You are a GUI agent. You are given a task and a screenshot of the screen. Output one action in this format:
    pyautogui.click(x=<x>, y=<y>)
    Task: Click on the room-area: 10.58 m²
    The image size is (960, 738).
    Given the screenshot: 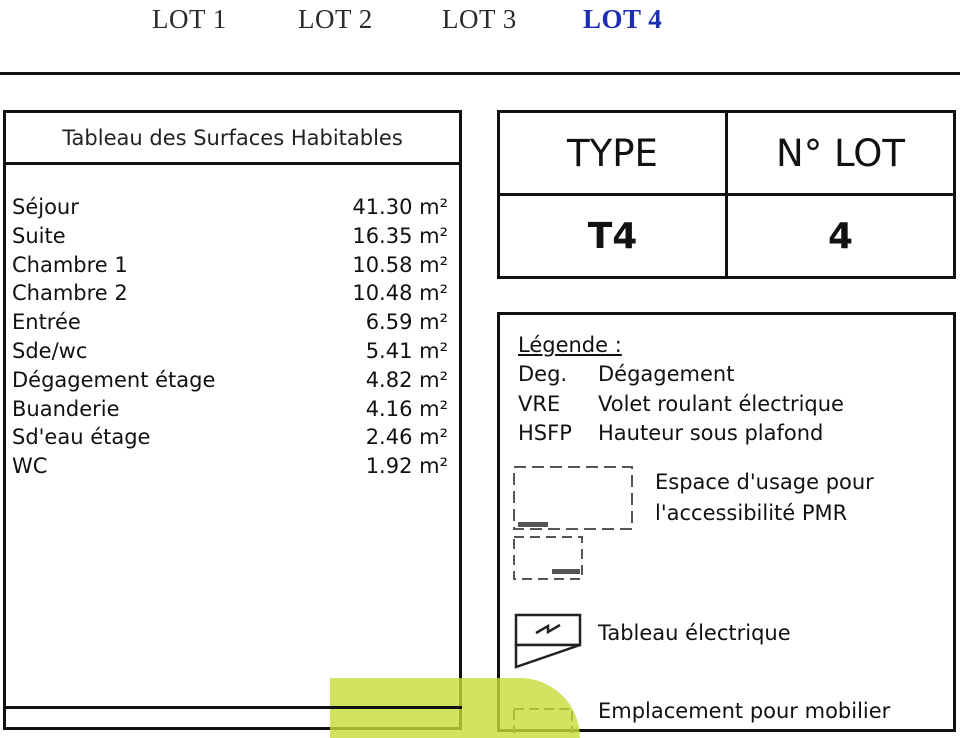 What is the action you would take?
    pyautogui.click(x=400, y=264)
    